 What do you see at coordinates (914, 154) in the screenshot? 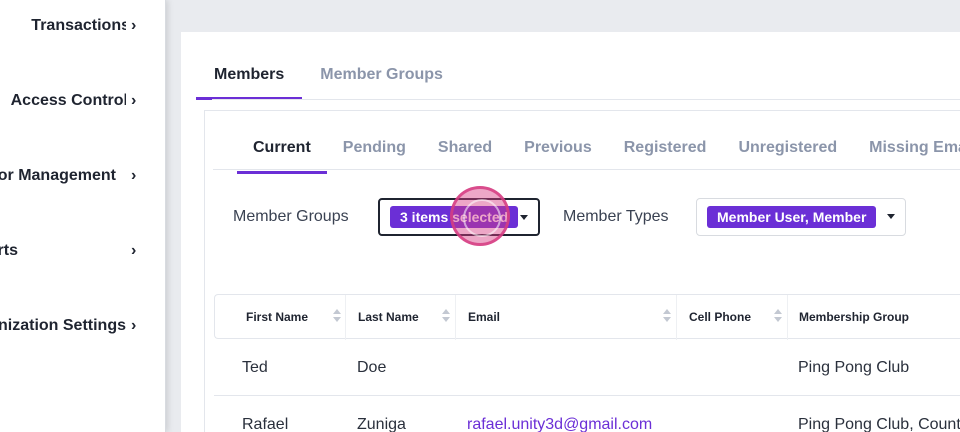
I see `tab-missing-email: Missing Email` at bounding box center [914, 154].